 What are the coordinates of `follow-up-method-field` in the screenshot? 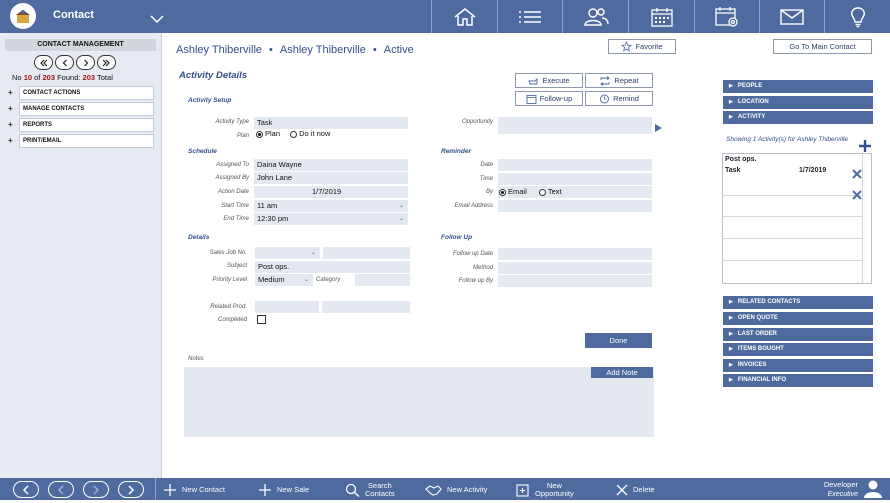 It's located at (575, 268).